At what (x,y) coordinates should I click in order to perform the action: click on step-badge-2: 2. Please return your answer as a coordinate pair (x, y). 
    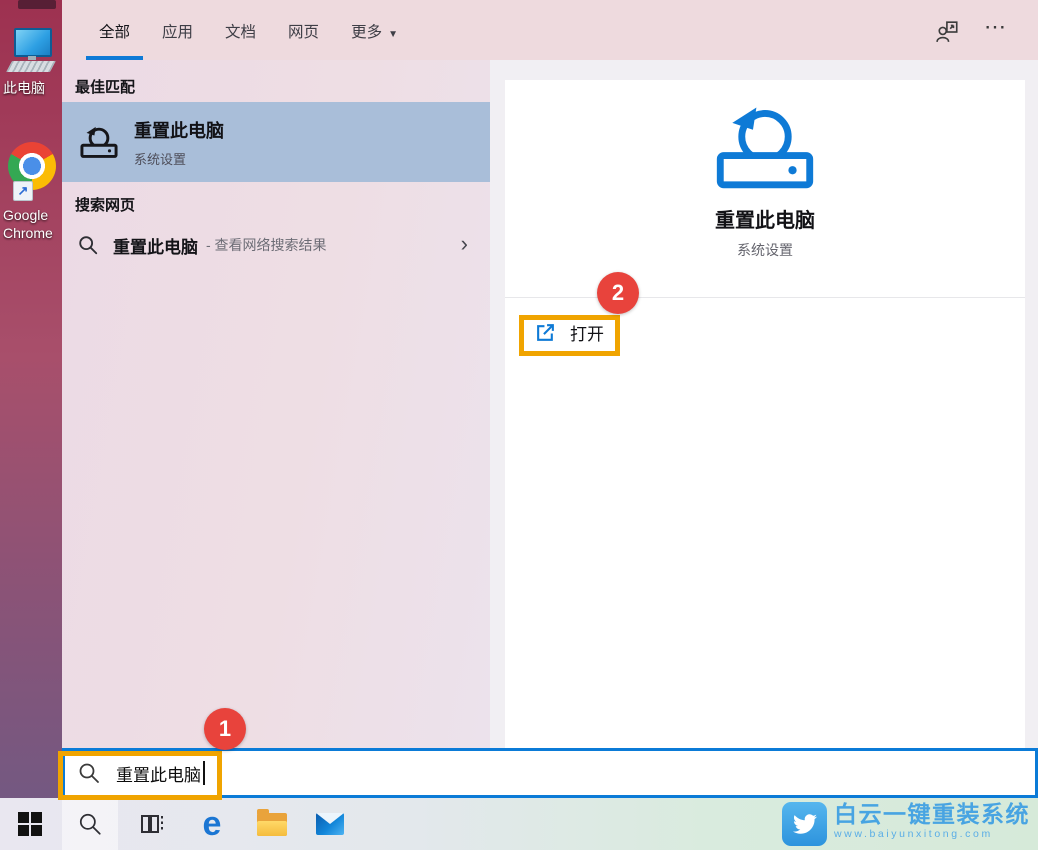
    Looking at the image, I should click on (618, 293).